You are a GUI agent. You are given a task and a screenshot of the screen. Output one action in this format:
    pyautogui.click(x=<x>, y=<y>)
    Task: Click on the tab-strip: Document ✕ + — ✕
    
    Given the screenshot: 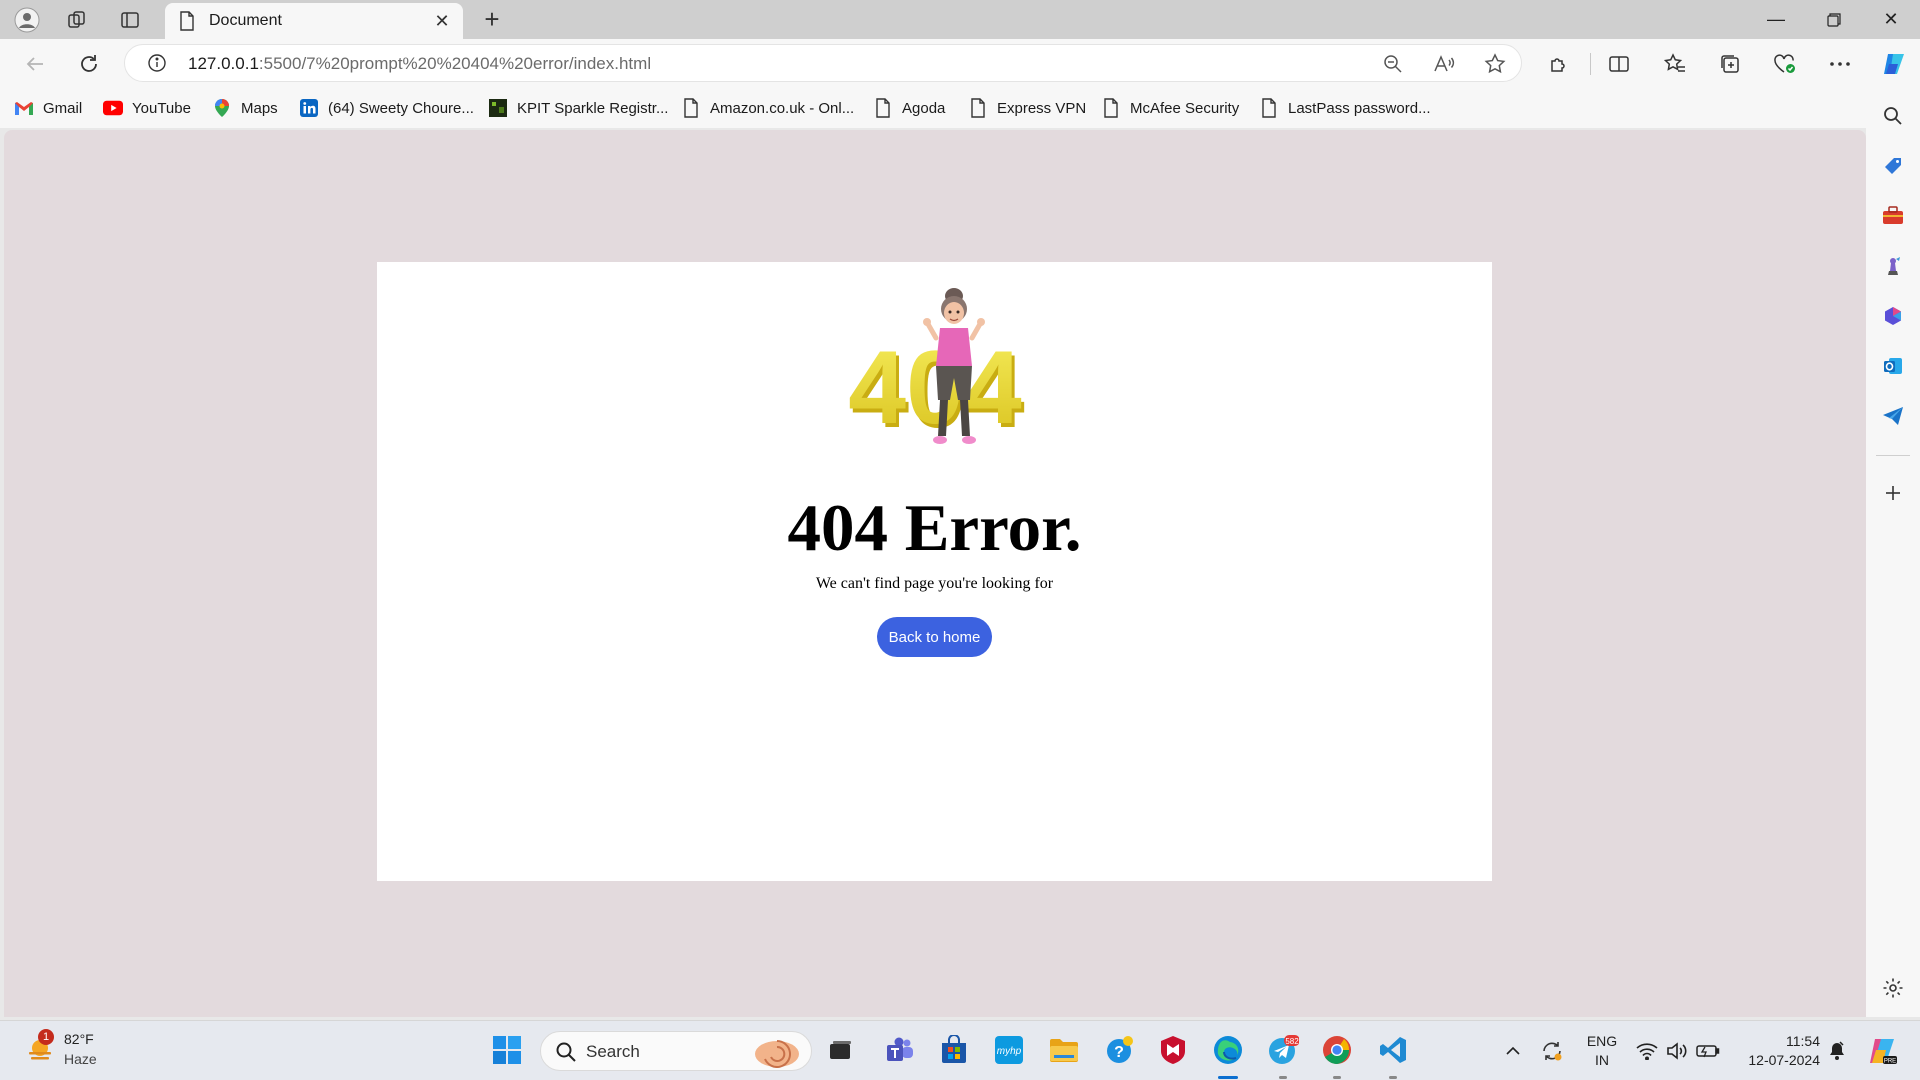 What is the action you would take?
    pyautogui.click(x=960, y=19)
    